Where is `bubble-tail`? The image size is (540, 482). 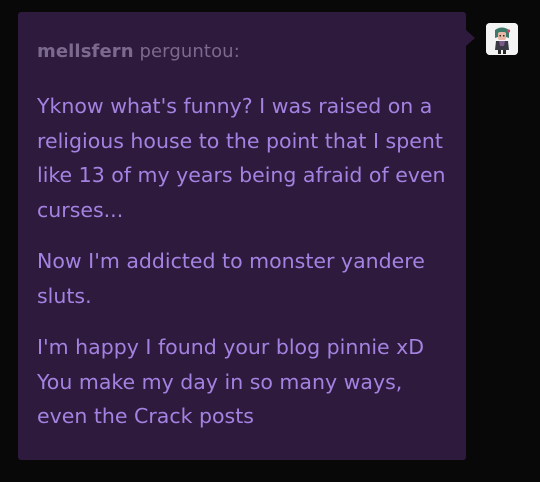
bubble-tail is located at coordinates (470, 38).